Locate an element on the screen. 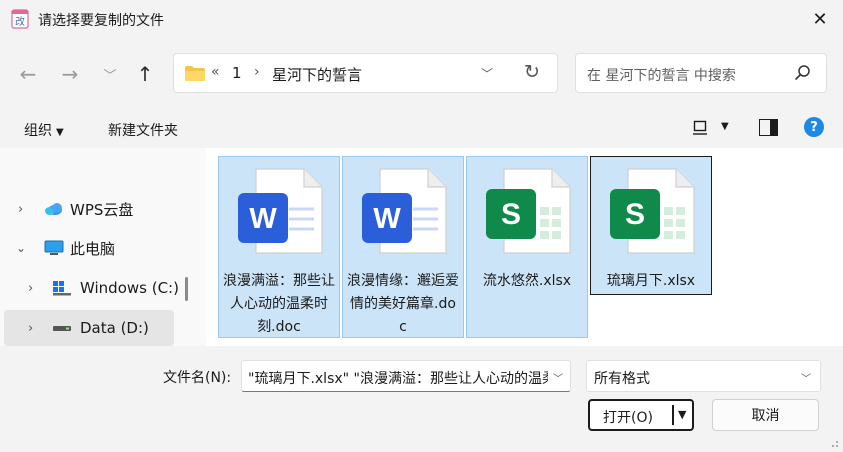 This screenshot has height=452, width=843. address-history-chevron-icon: ﹀ is located at coordinates (487, 73).